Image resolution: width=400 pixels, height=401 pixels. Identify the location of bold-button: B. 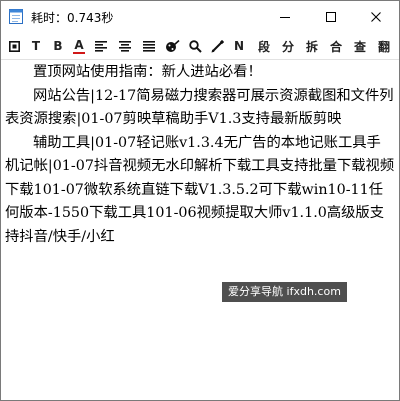
(58, 46).